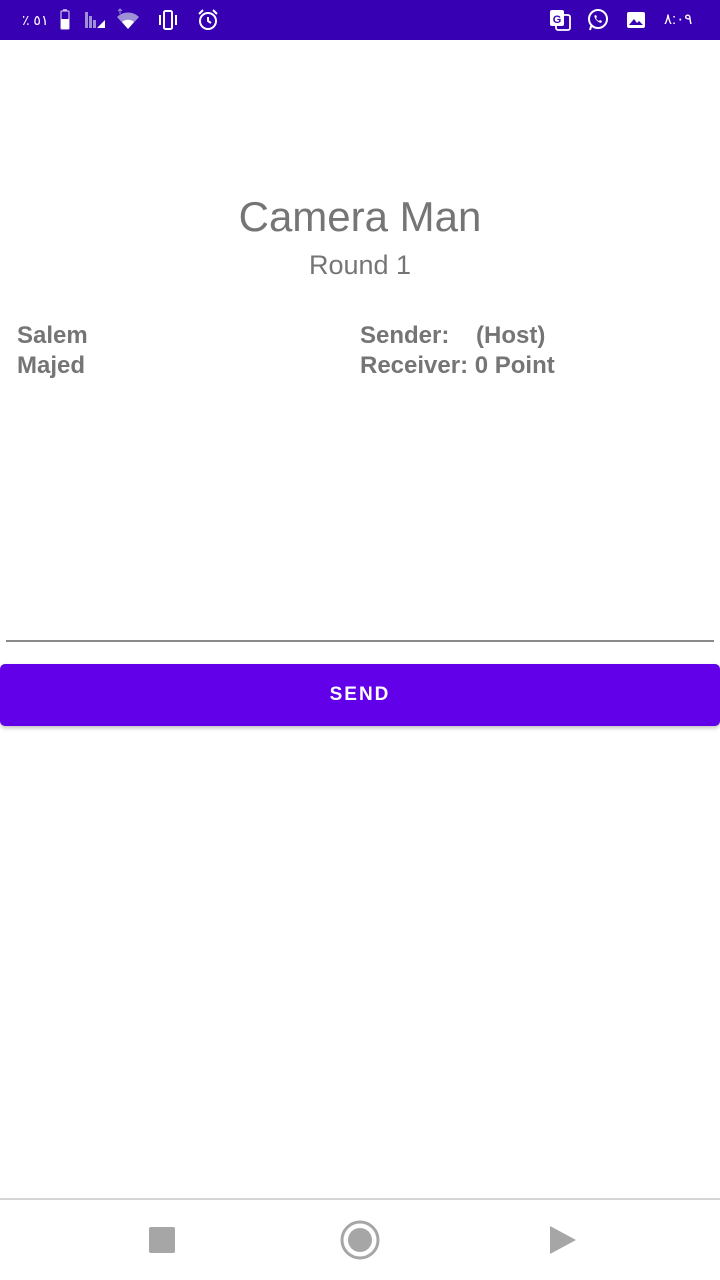 The width and height of the screenshot is (720, 1280). I want to click on message-input, so click(360, 616).